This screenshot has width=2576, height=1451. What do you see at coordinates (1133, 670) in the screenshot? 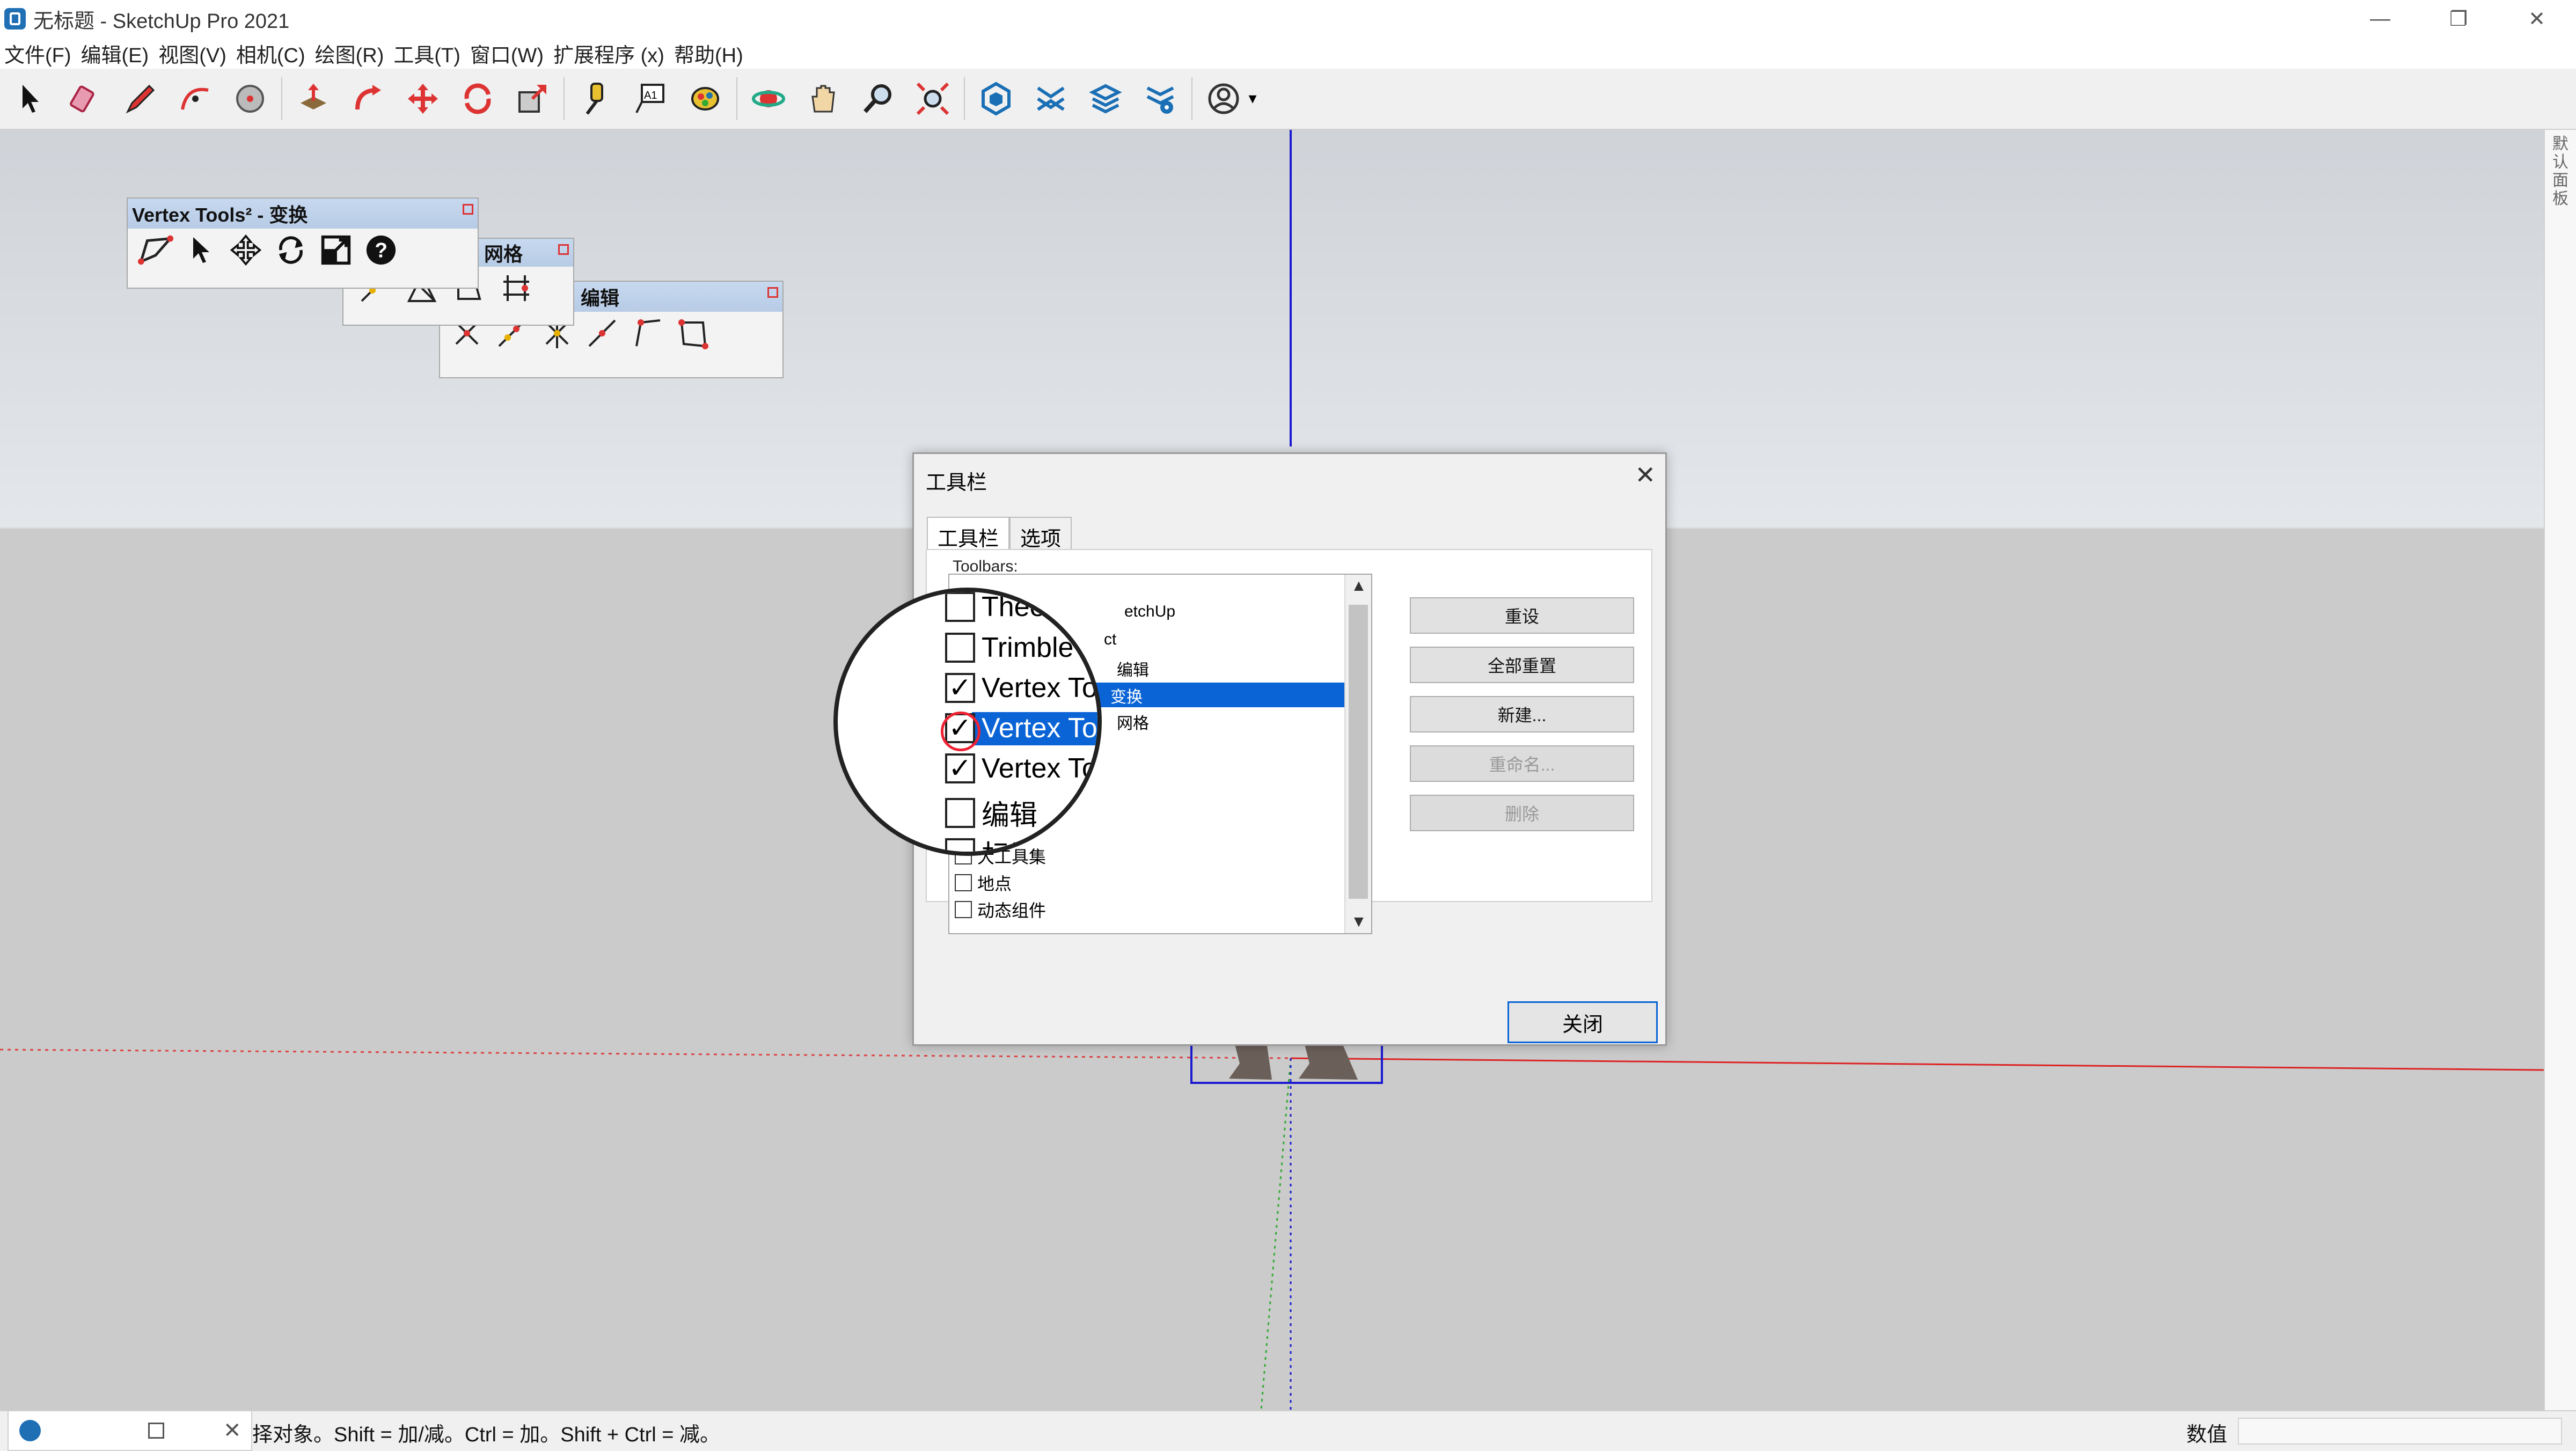
I see `list-item-edit-fragment: 编辑` at bounding box center [1133, 670].